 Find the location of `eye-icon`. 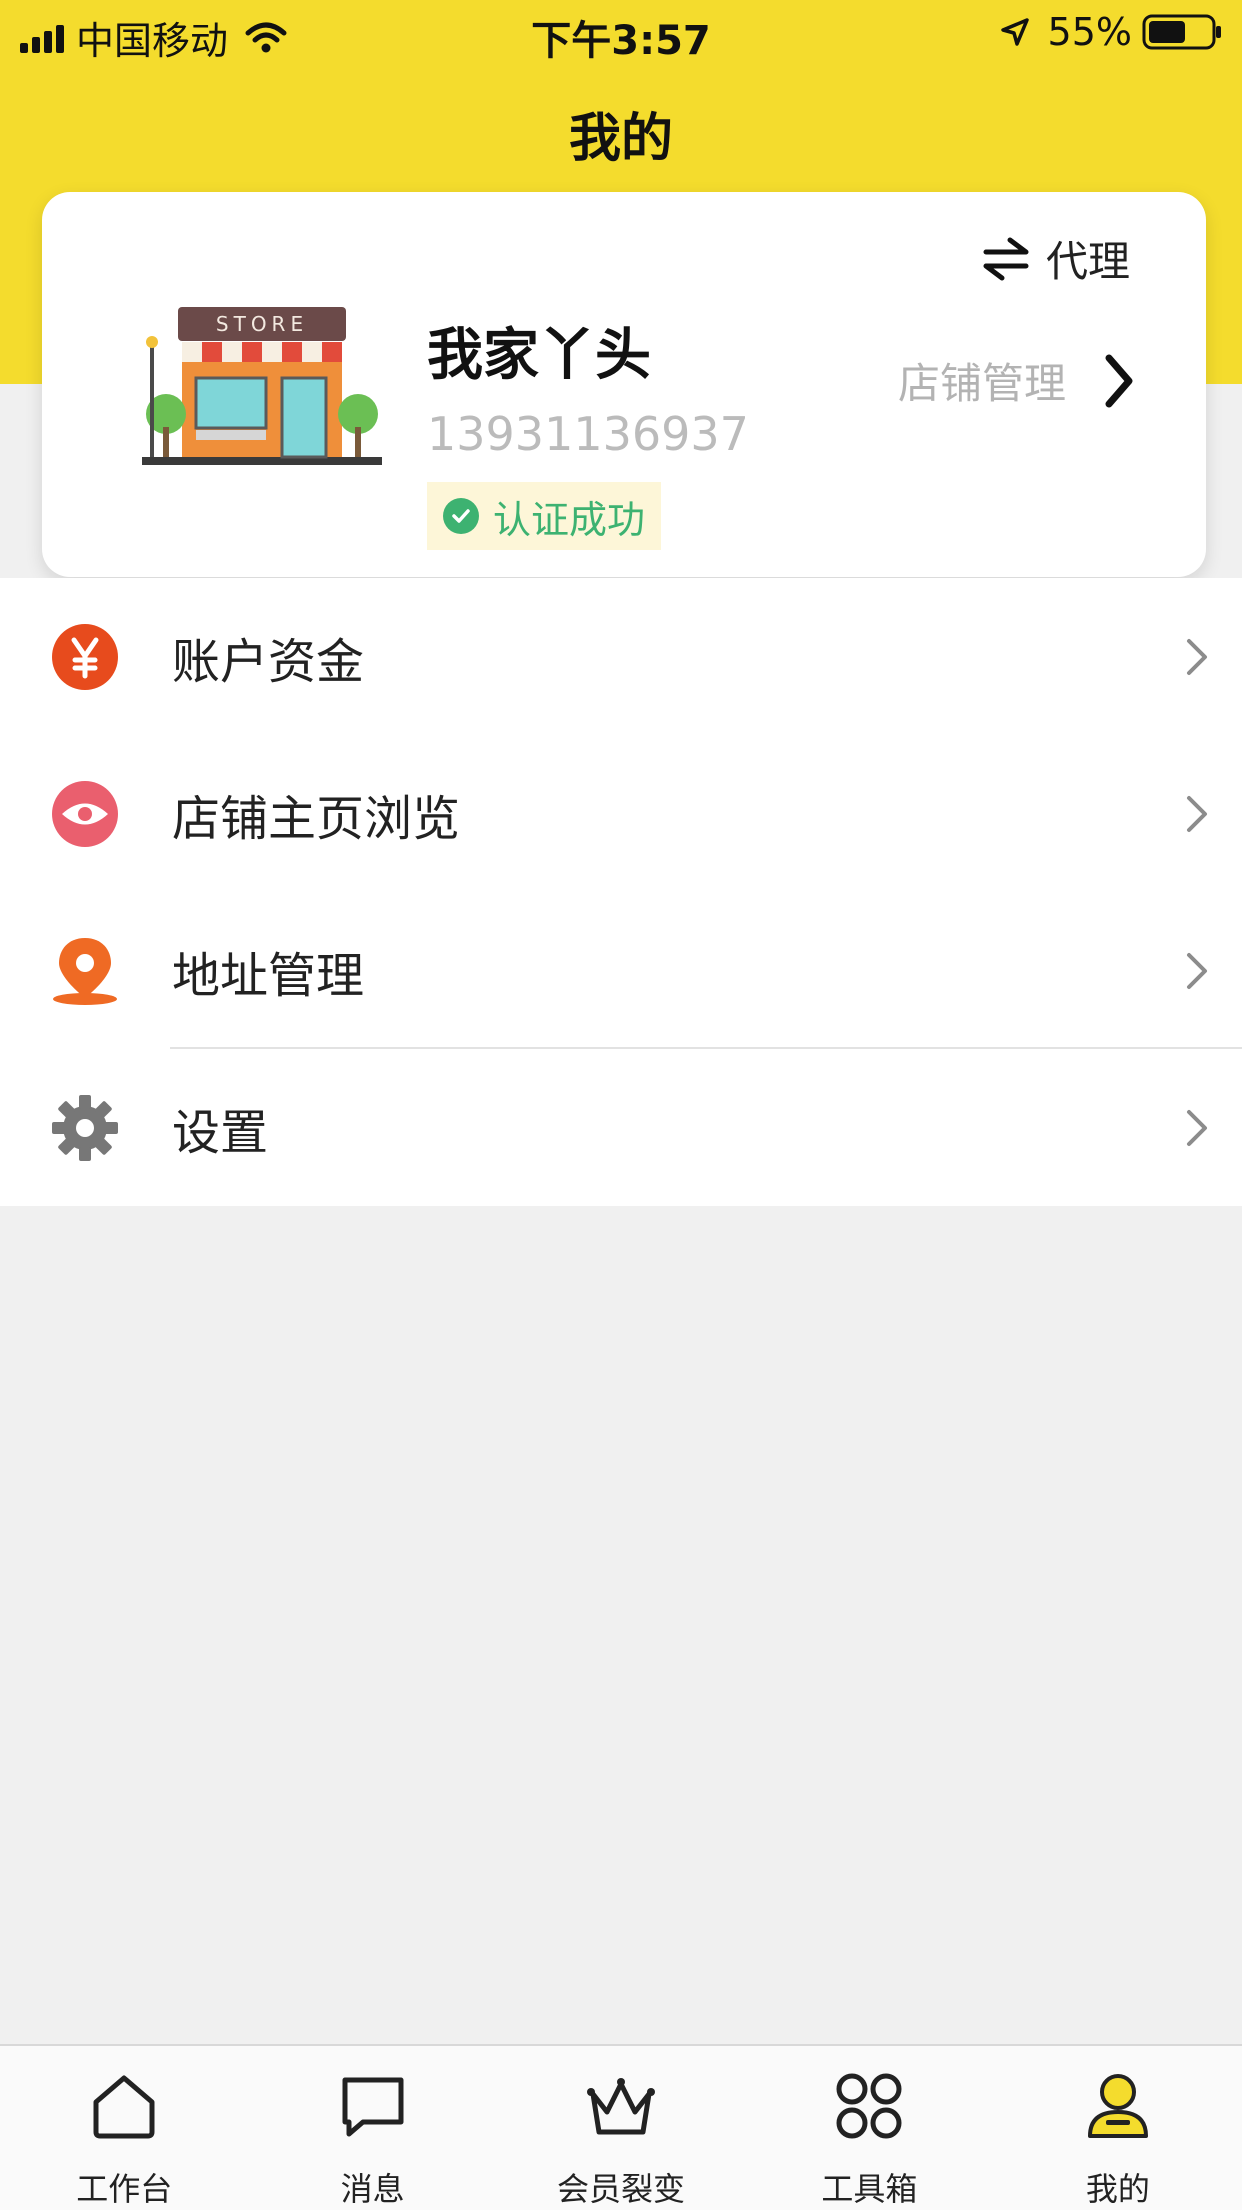

eye-icon is located at coordinates (85, 813).